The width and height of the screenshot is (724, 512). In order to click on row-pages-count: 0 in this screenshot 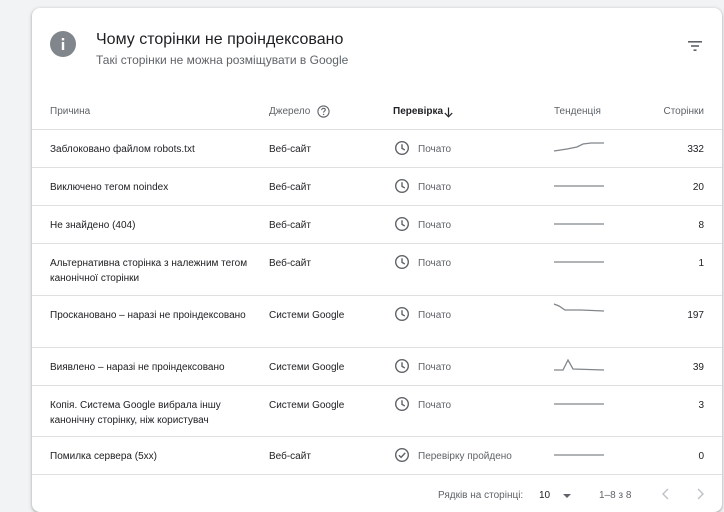, I will do `click(701, 456)`.